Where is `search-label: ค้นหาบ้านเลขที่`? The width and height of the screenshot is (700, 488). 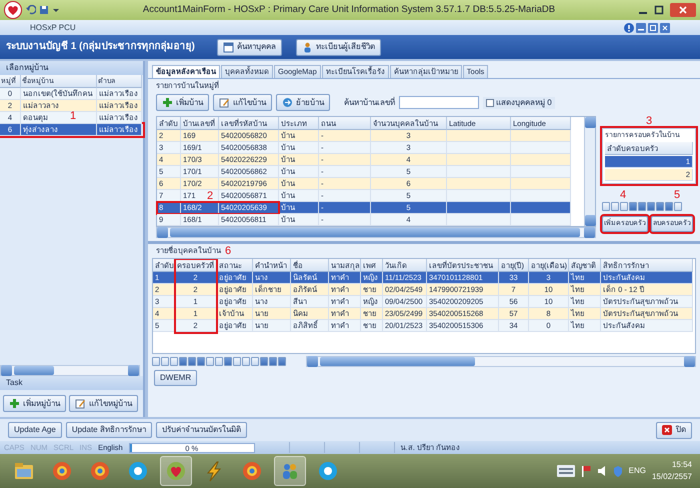 search-label: ค้นหาบ้านเลขที่ is located at coordinates (369, 103).